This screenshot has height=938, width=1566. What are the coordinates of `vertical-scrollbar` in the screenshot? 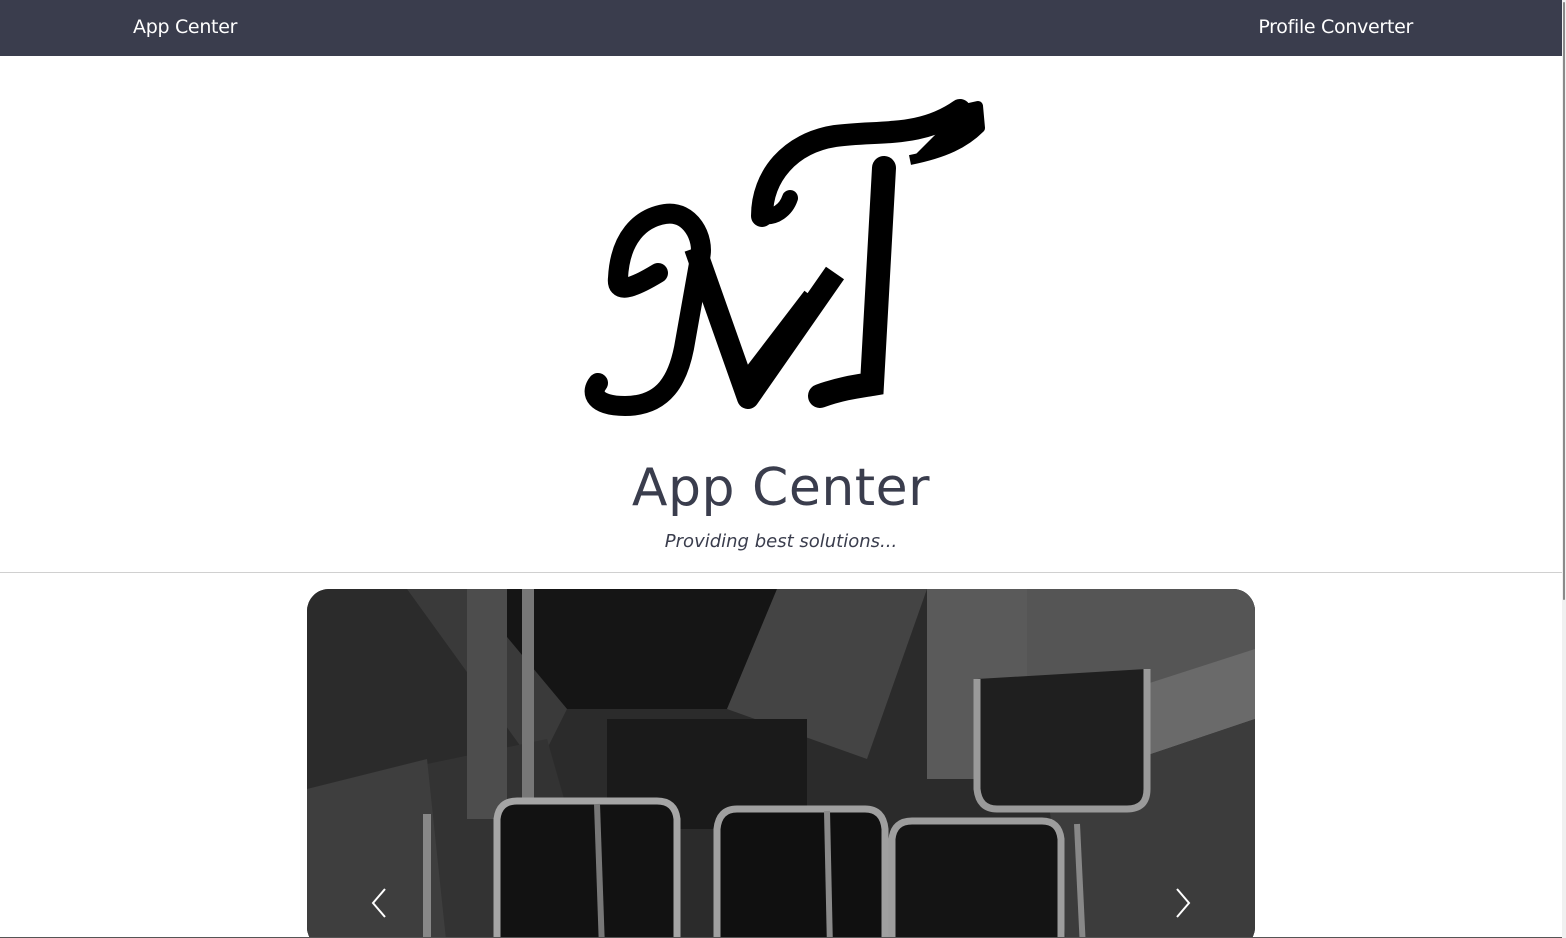 It's located at (1564, 469).